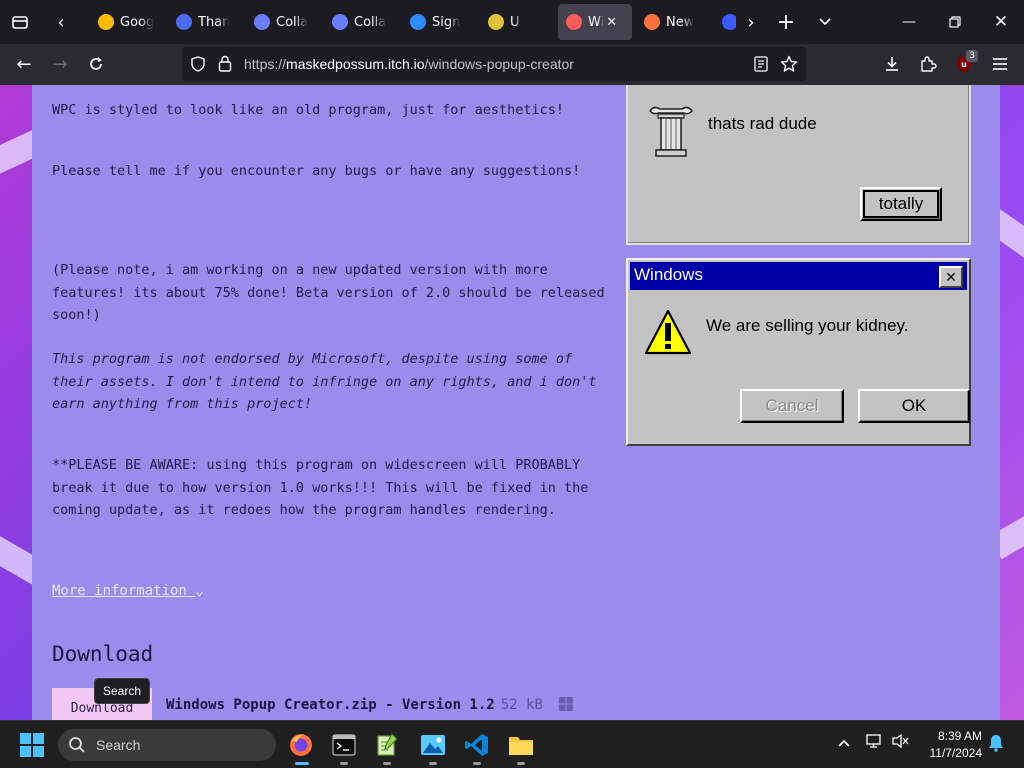 The image size is (1024, 768). What do you see at coordinates (729, 22) in the screenshot?
I see `vscode-favicon-icon` at bounding box center [729, 22].